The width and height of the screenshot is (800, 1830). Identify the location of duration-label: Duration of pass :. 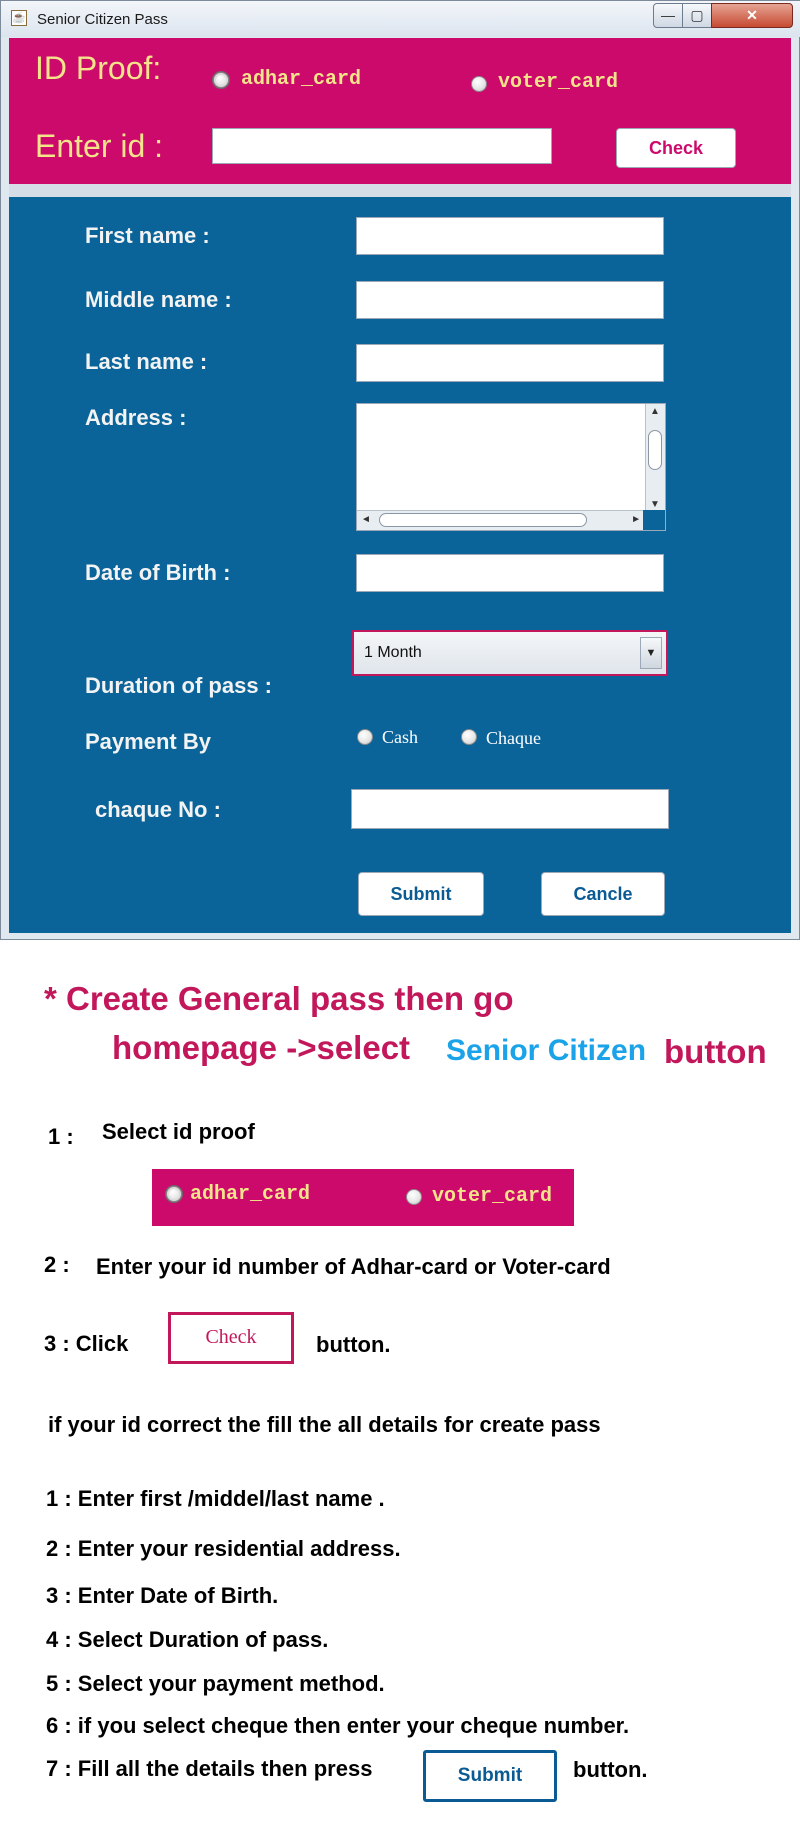
(179, 685).